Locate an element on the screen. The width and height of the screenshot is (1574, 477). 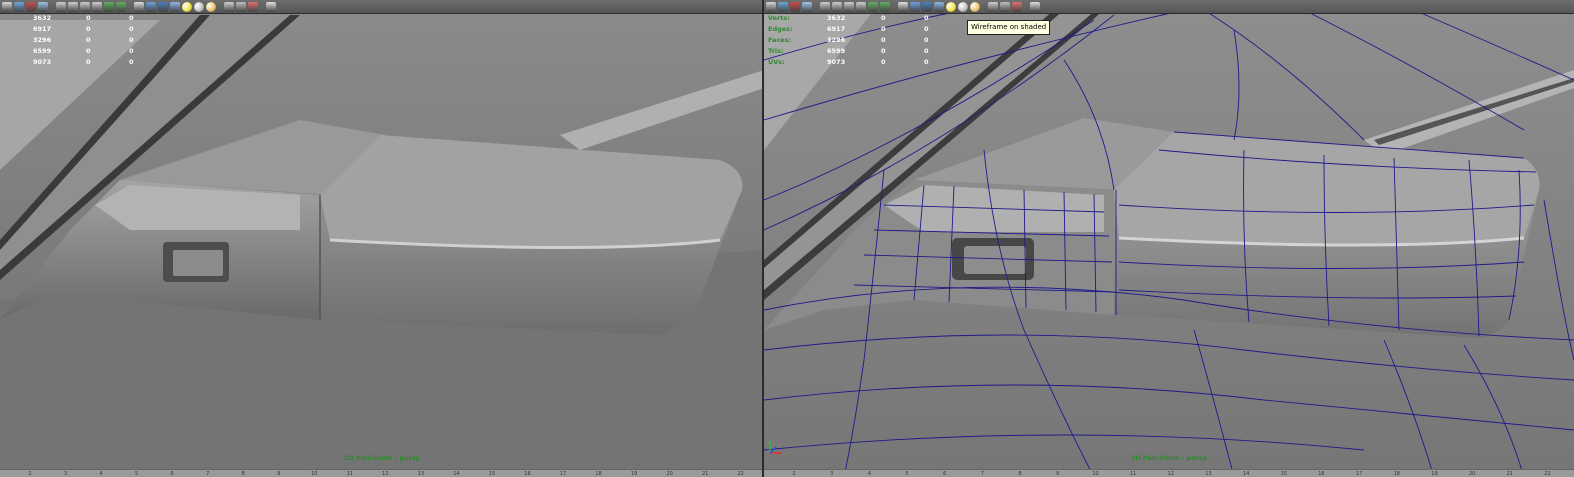
hud-stat-label: Faces: is located at coordinates (780, 40).